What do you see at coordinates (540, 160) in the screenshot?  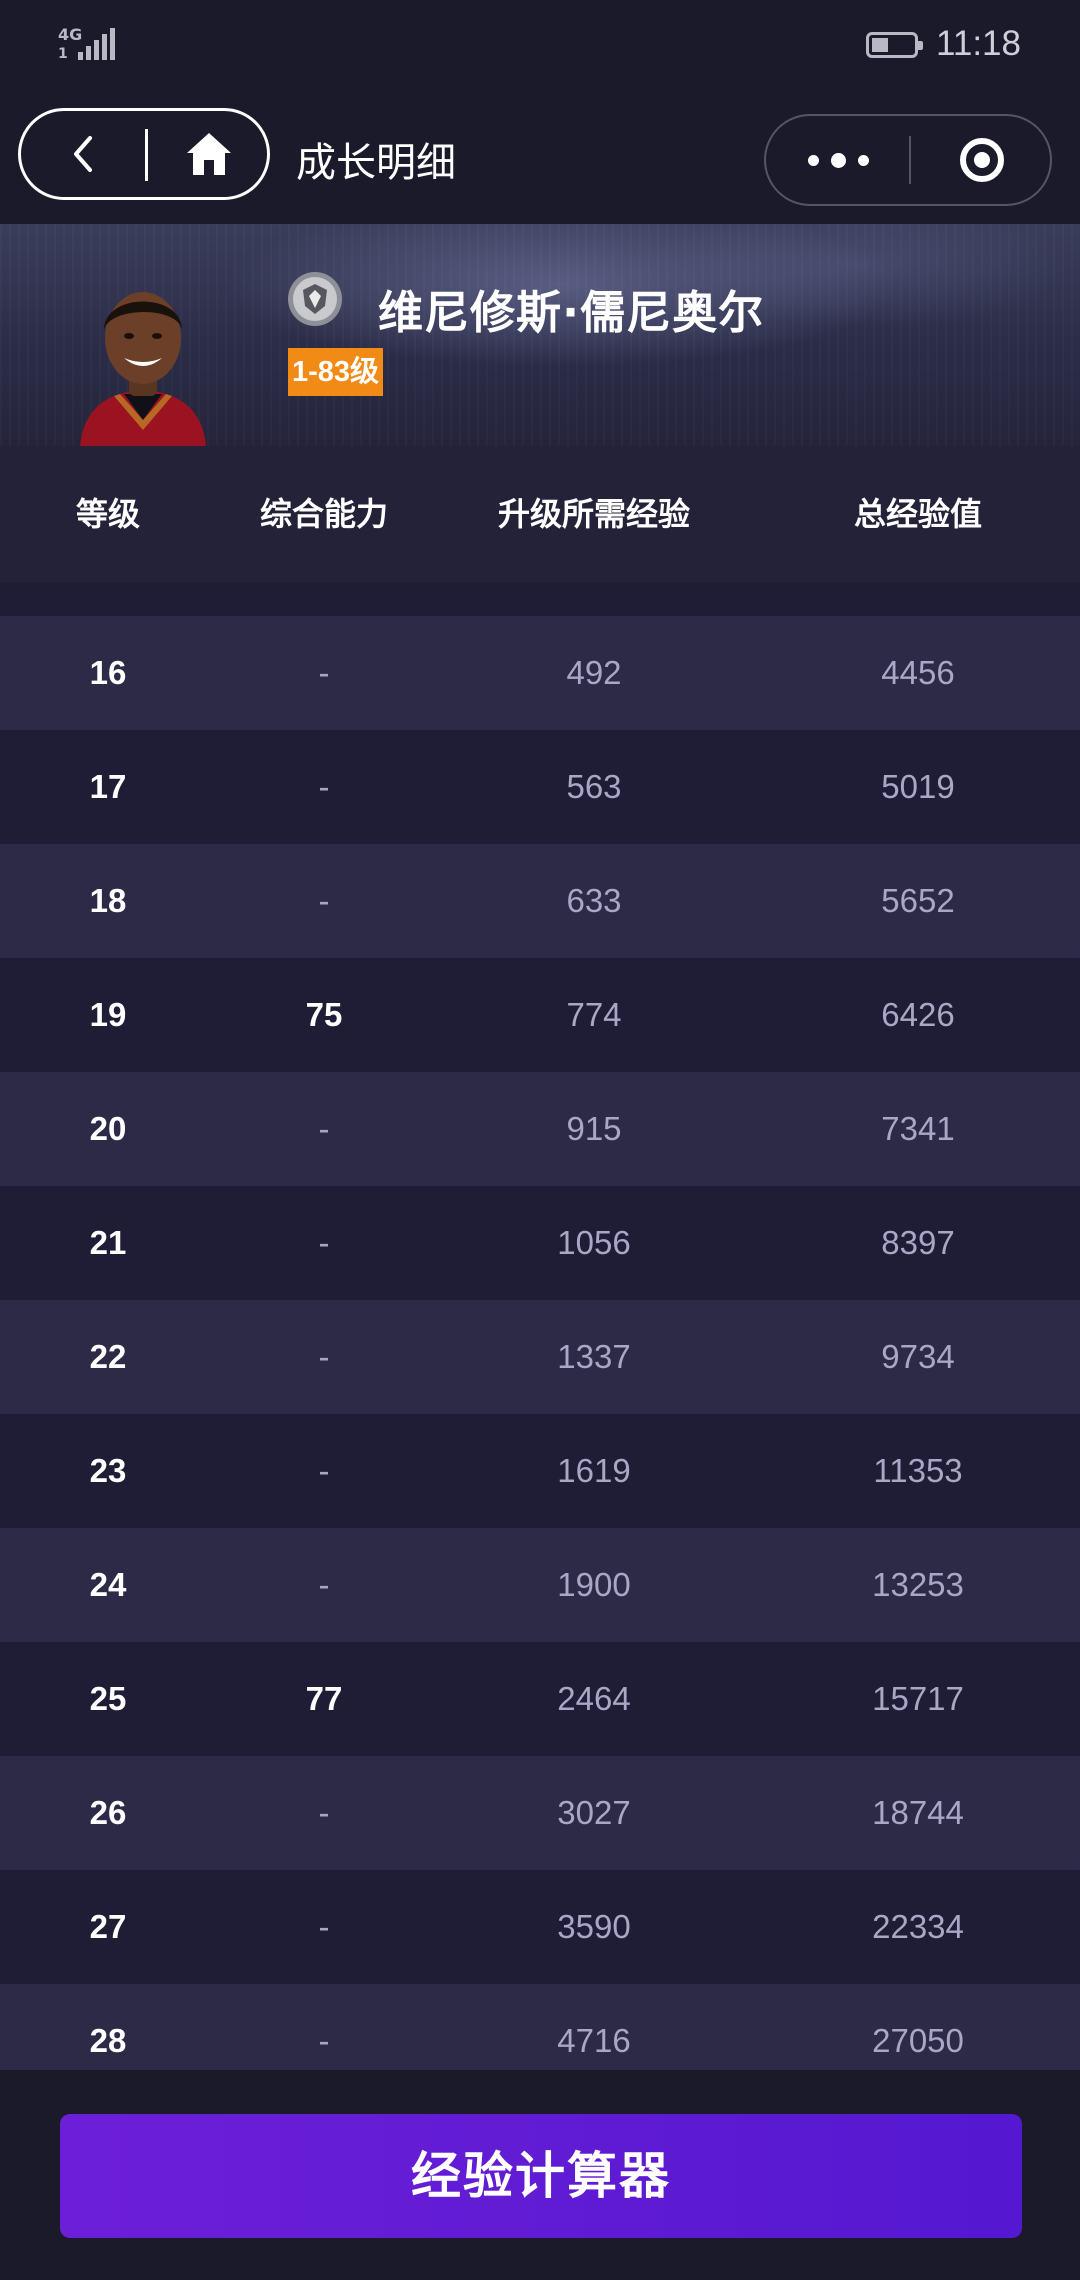 I see `nav-bar: 成长明细` at bounding box center [540, 160].